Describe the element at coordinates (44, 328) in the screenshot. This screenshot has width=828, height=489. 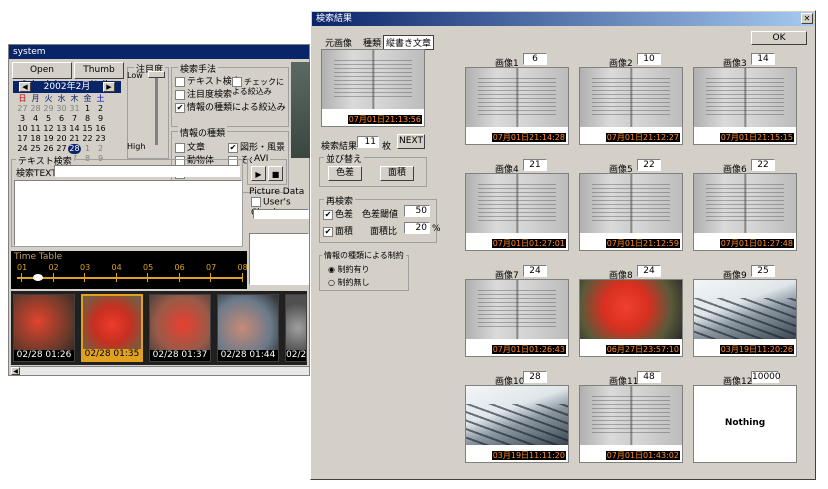
I see `film-frame: 02/28 01:26` at that location.